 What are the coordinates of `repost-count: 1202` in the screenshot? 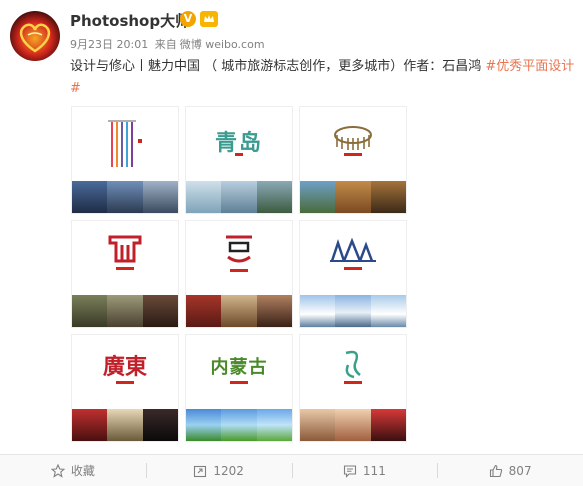 It's located at (228, 470).